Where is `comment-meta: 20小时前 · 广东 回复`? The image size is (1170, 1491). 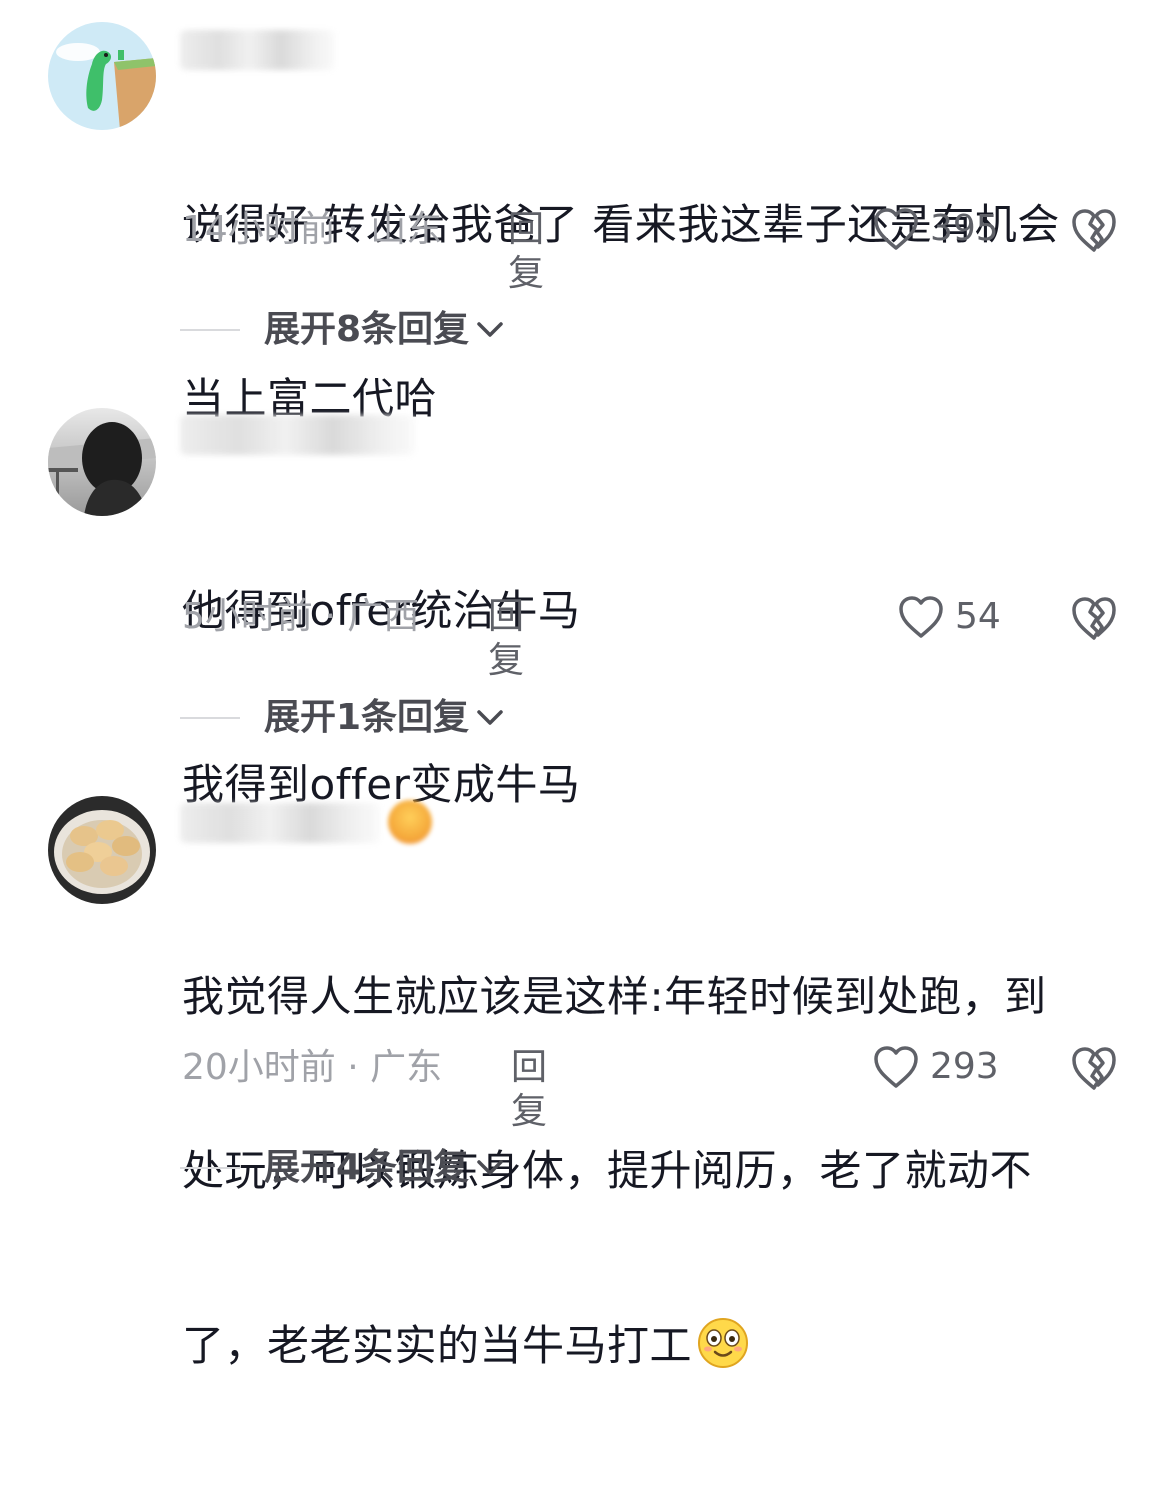
comment-meta: 20小时前 · 广东 回复 is located at coordinates (364, 1089).